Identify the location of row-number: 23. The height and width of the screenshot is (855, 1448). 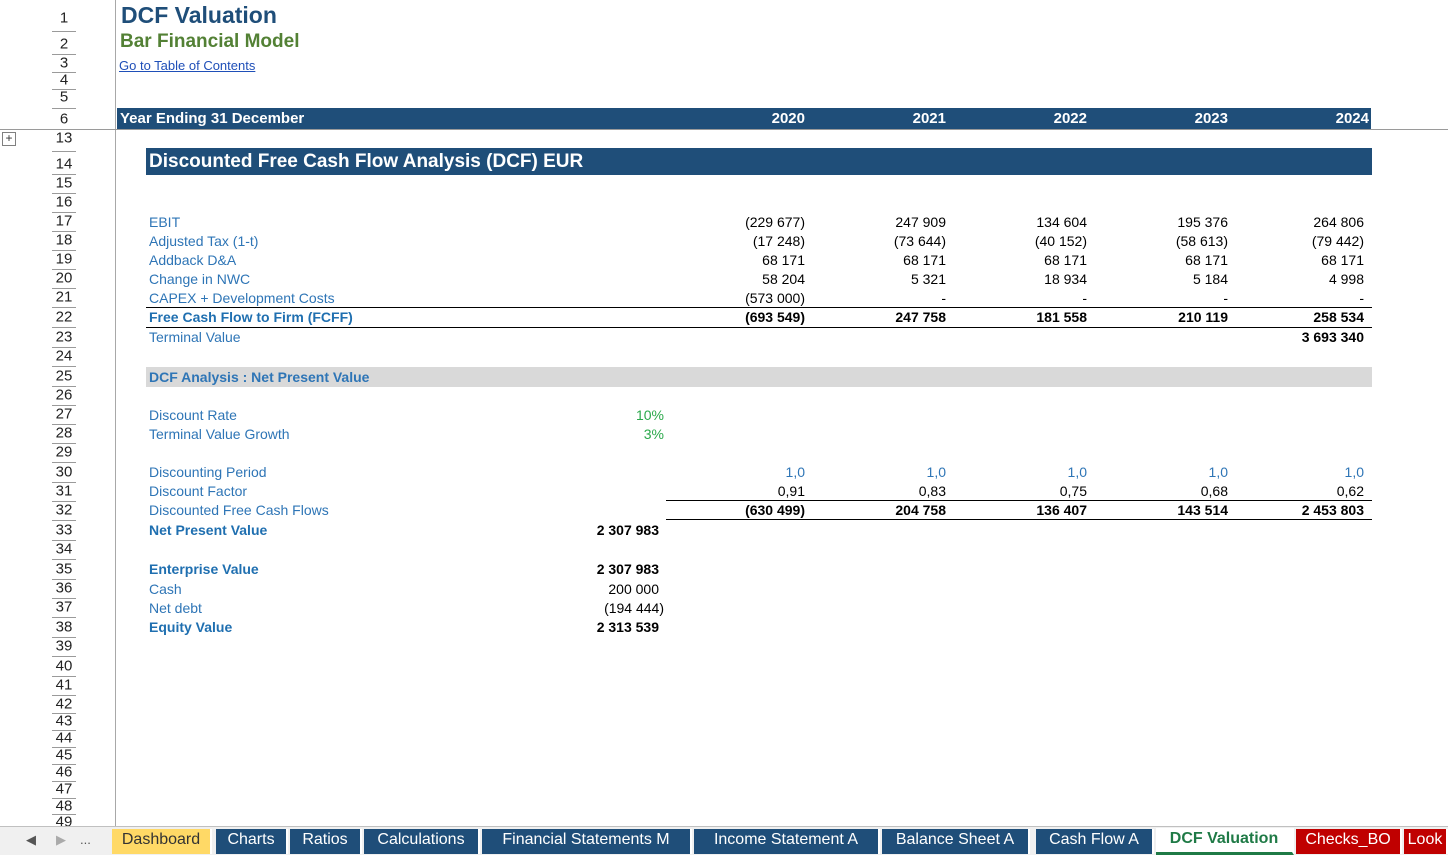
(64, 337).